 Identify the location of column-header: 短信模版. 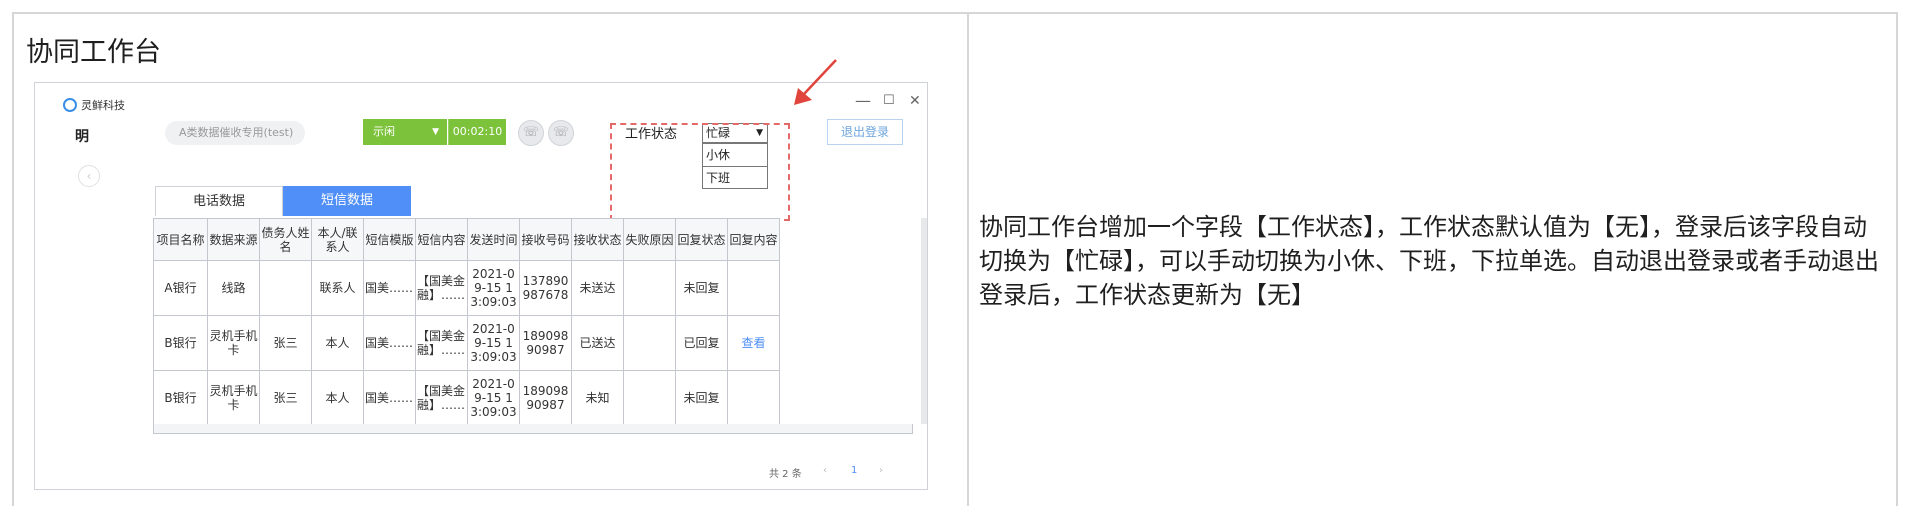
(389, 239).